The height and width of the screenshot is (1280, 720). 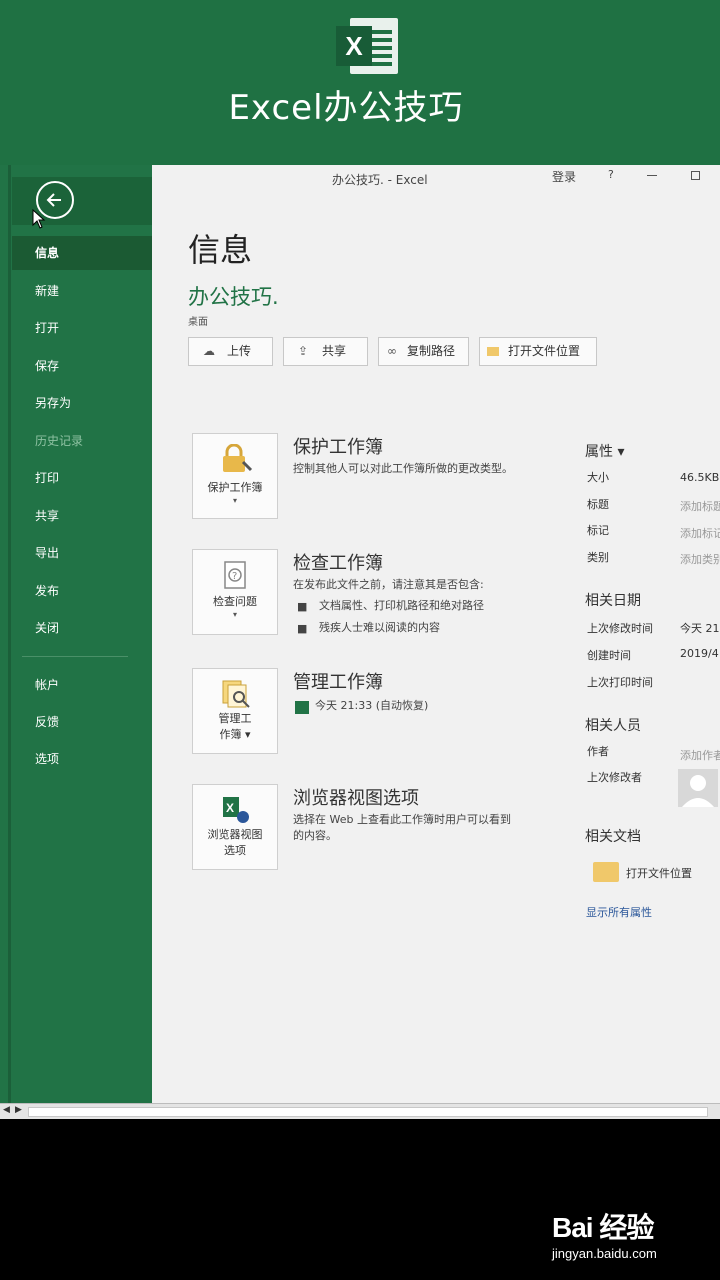 What do you see at coordinates (598, 557) in the screenshot?
I see `category-label: 类别` at bounding box center [598, 557].